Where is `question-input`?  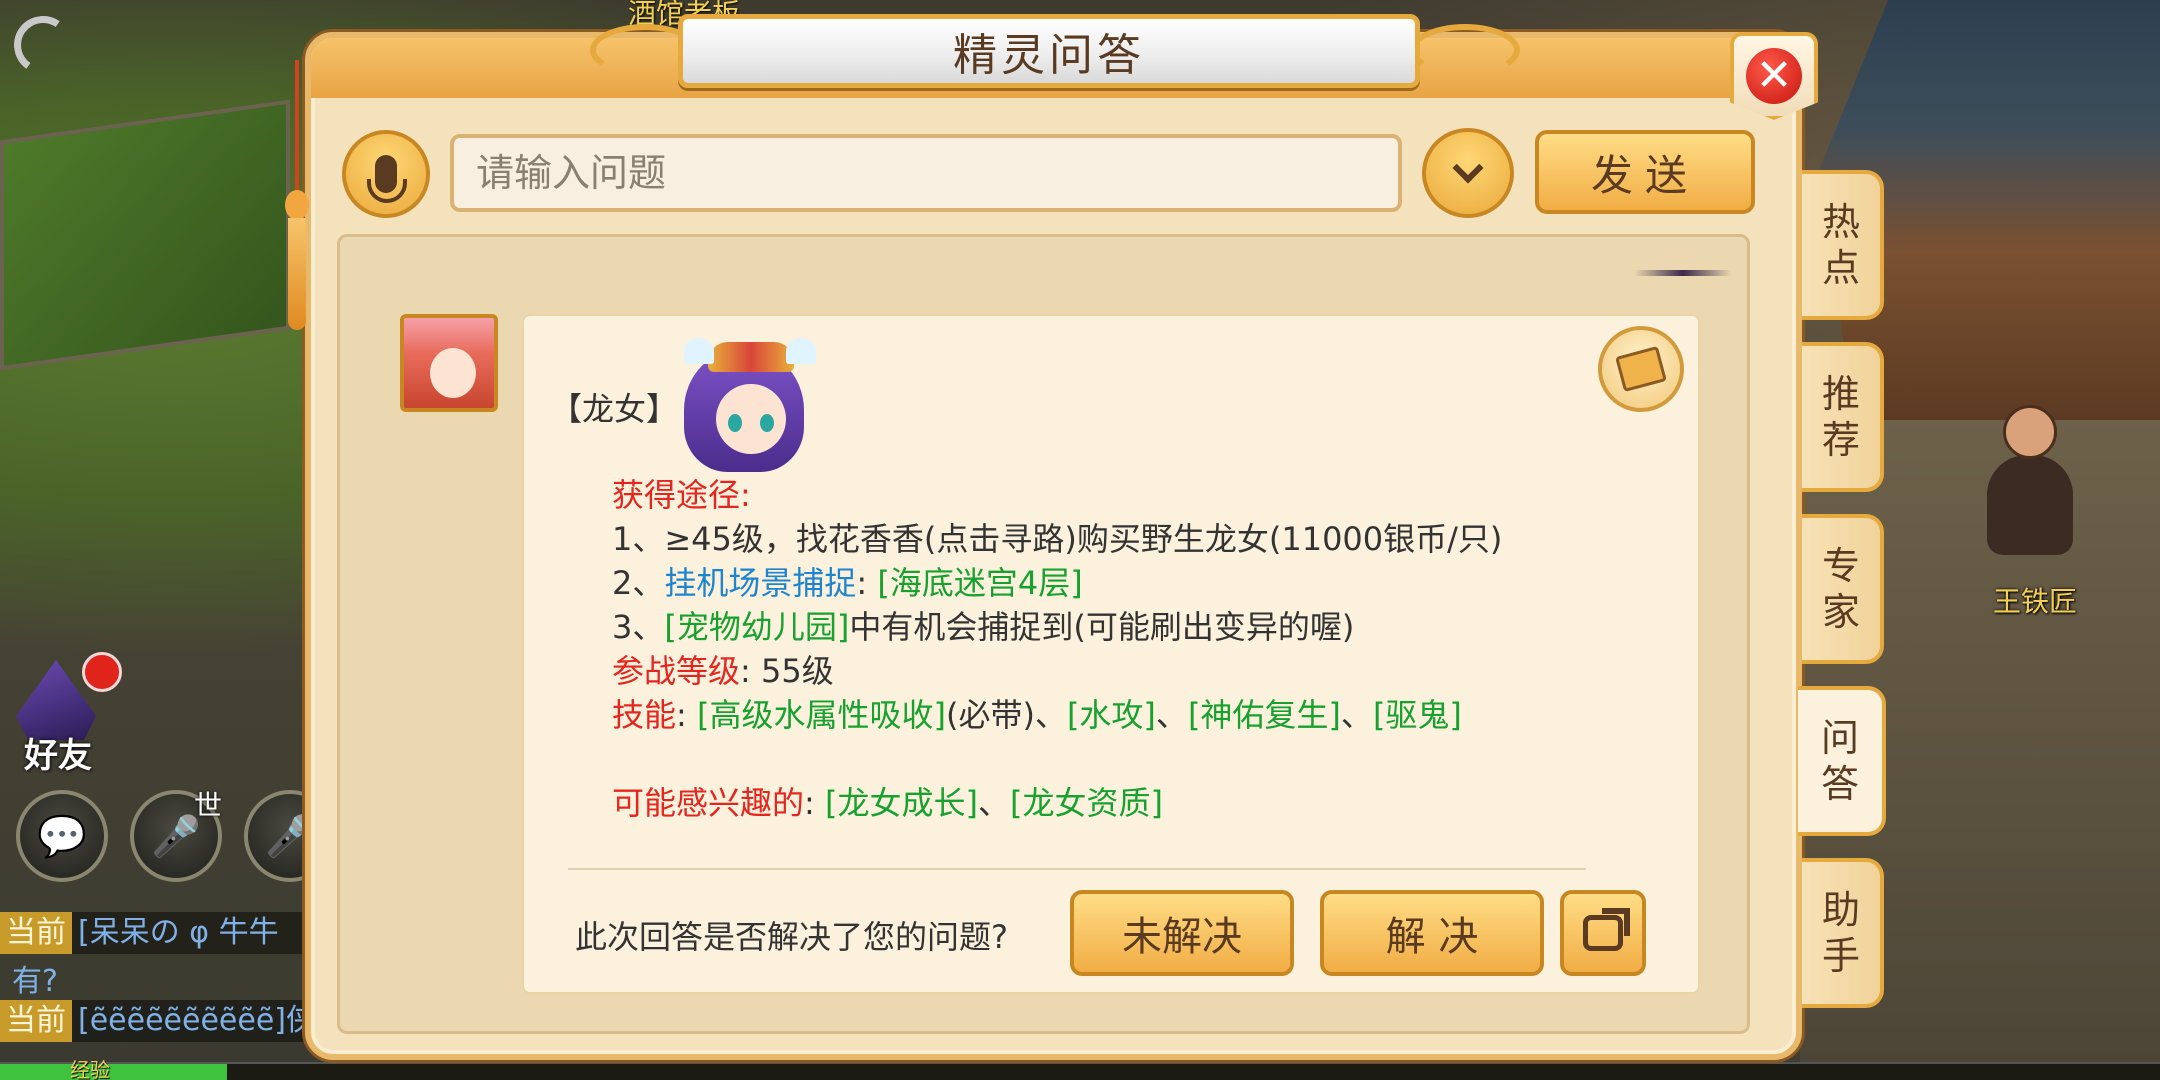
question-input is located at coordinates (926, 173).